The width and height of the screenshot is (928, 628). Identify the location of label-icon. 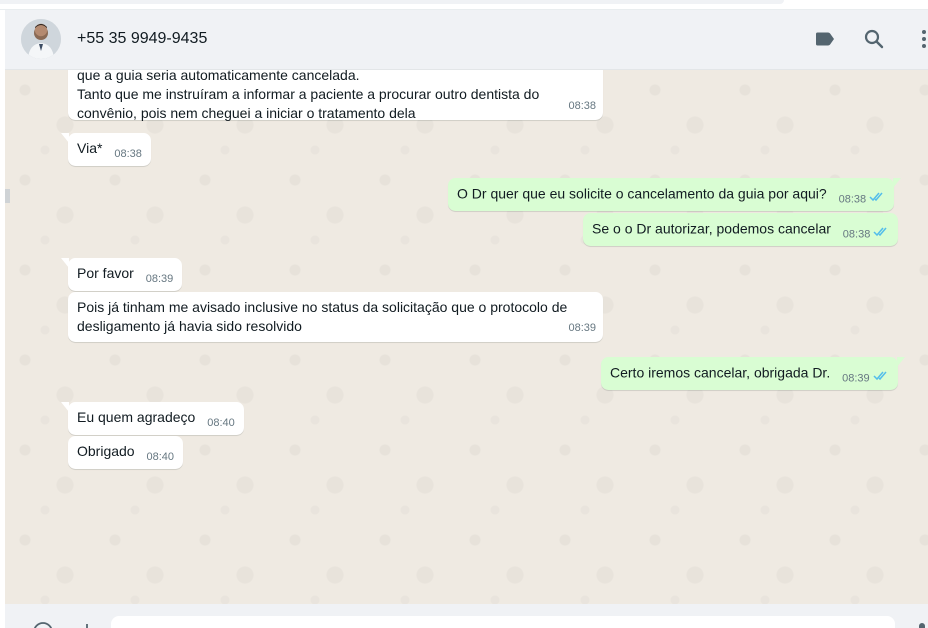
(825, 39).